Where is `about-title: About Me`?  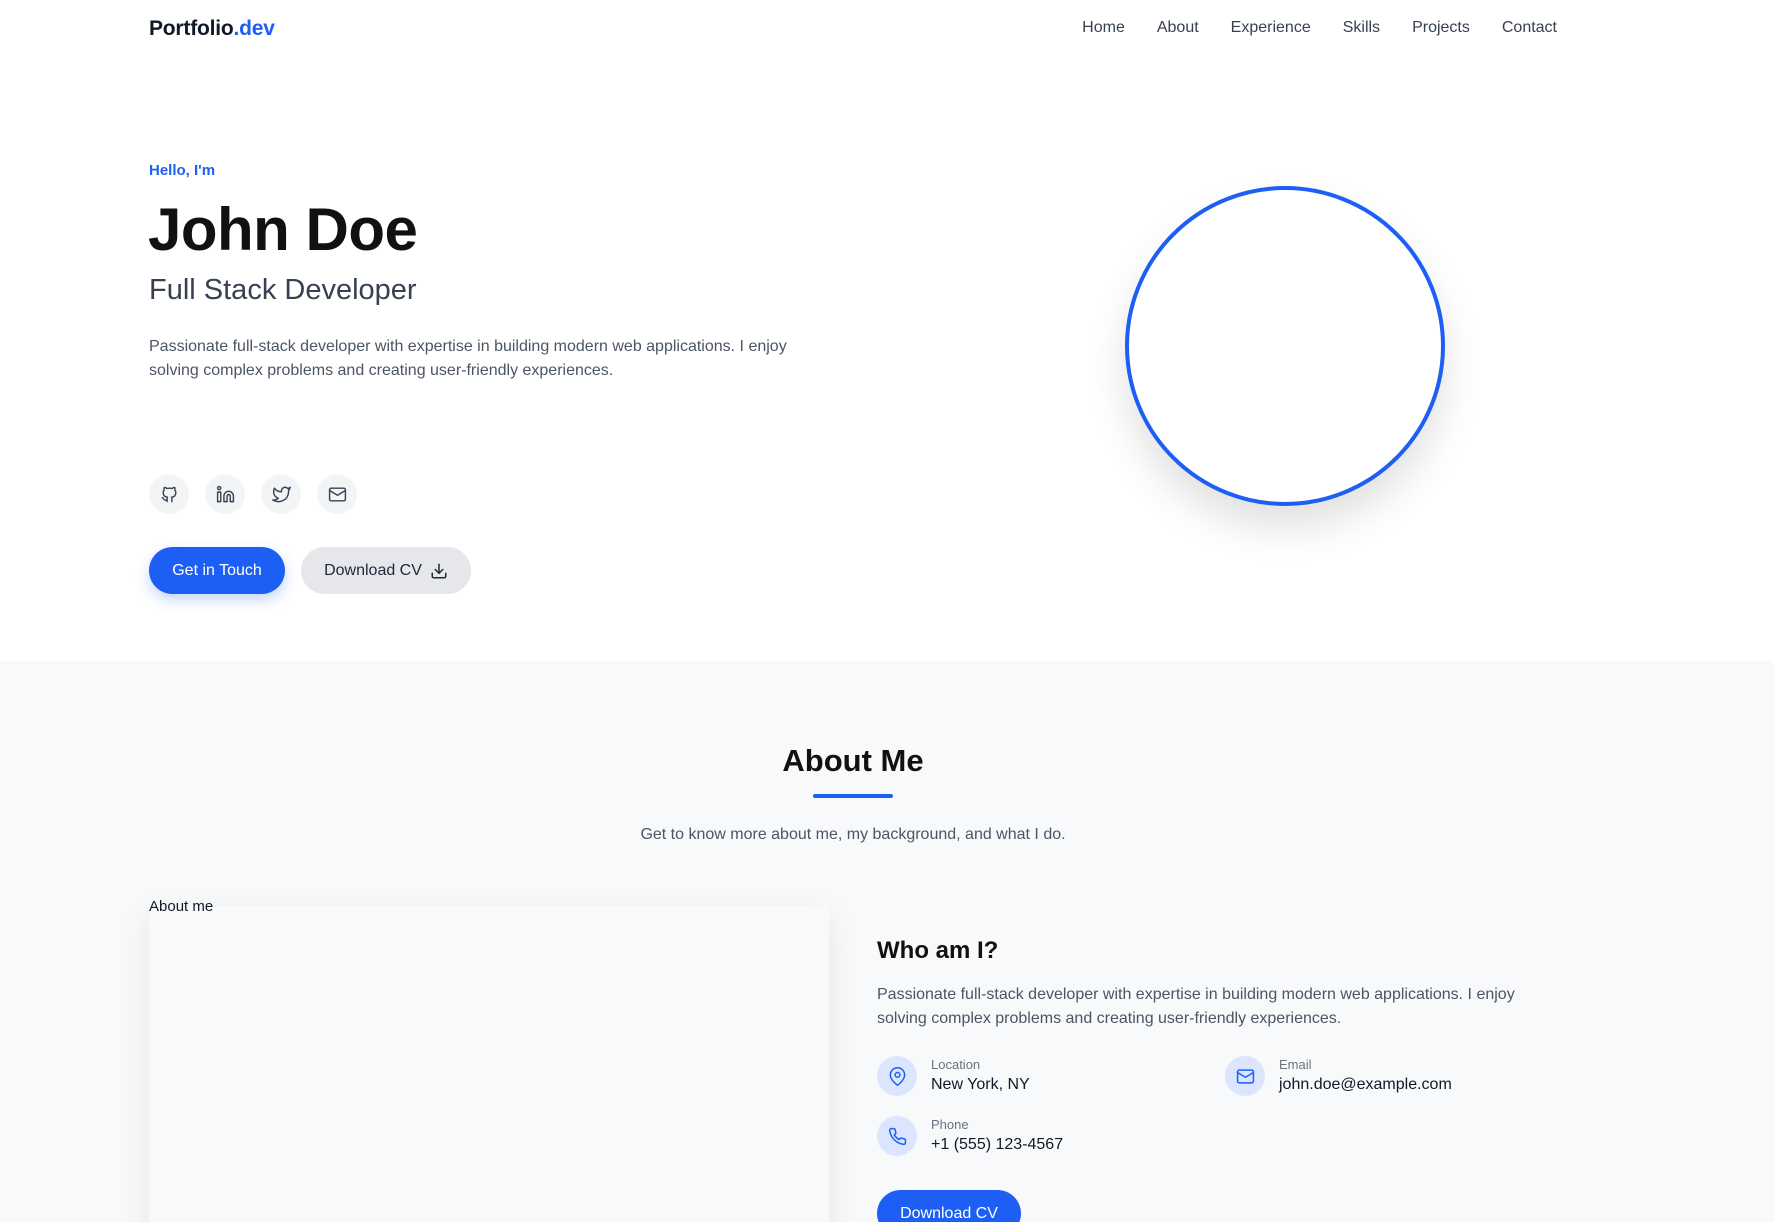
about-title: About Me is located at coordinates (853, 760).